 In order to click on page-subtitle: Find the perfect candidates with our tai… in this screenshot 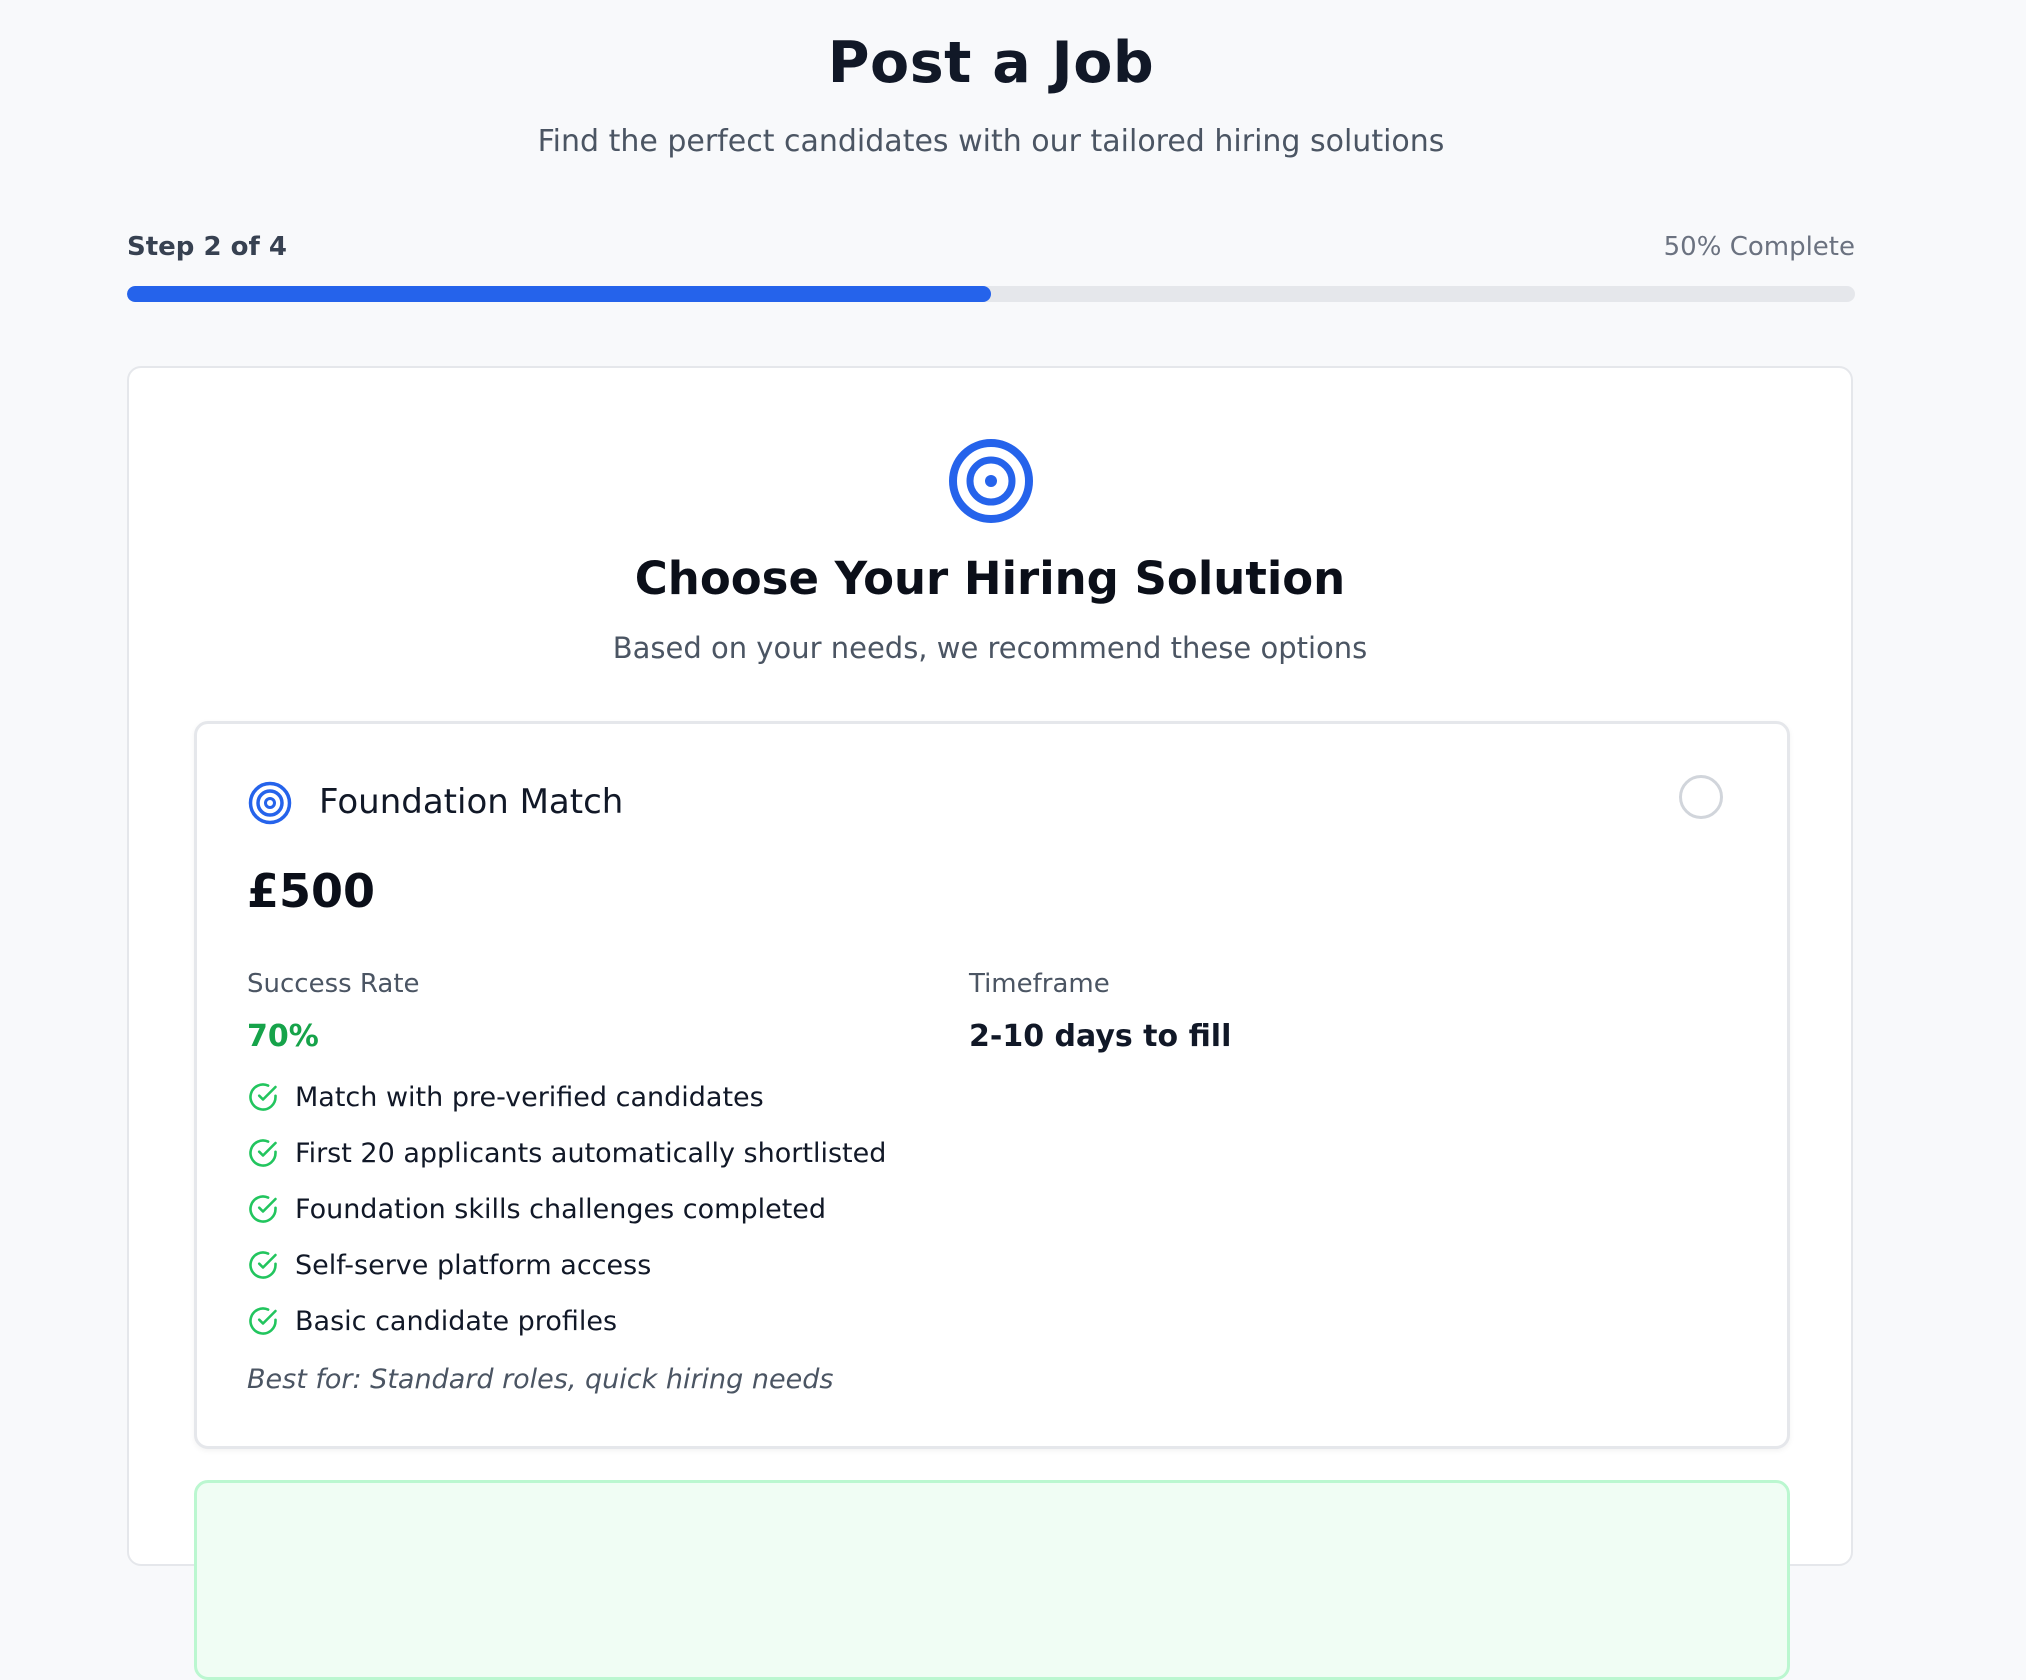, I will do `click(991, 141)`.